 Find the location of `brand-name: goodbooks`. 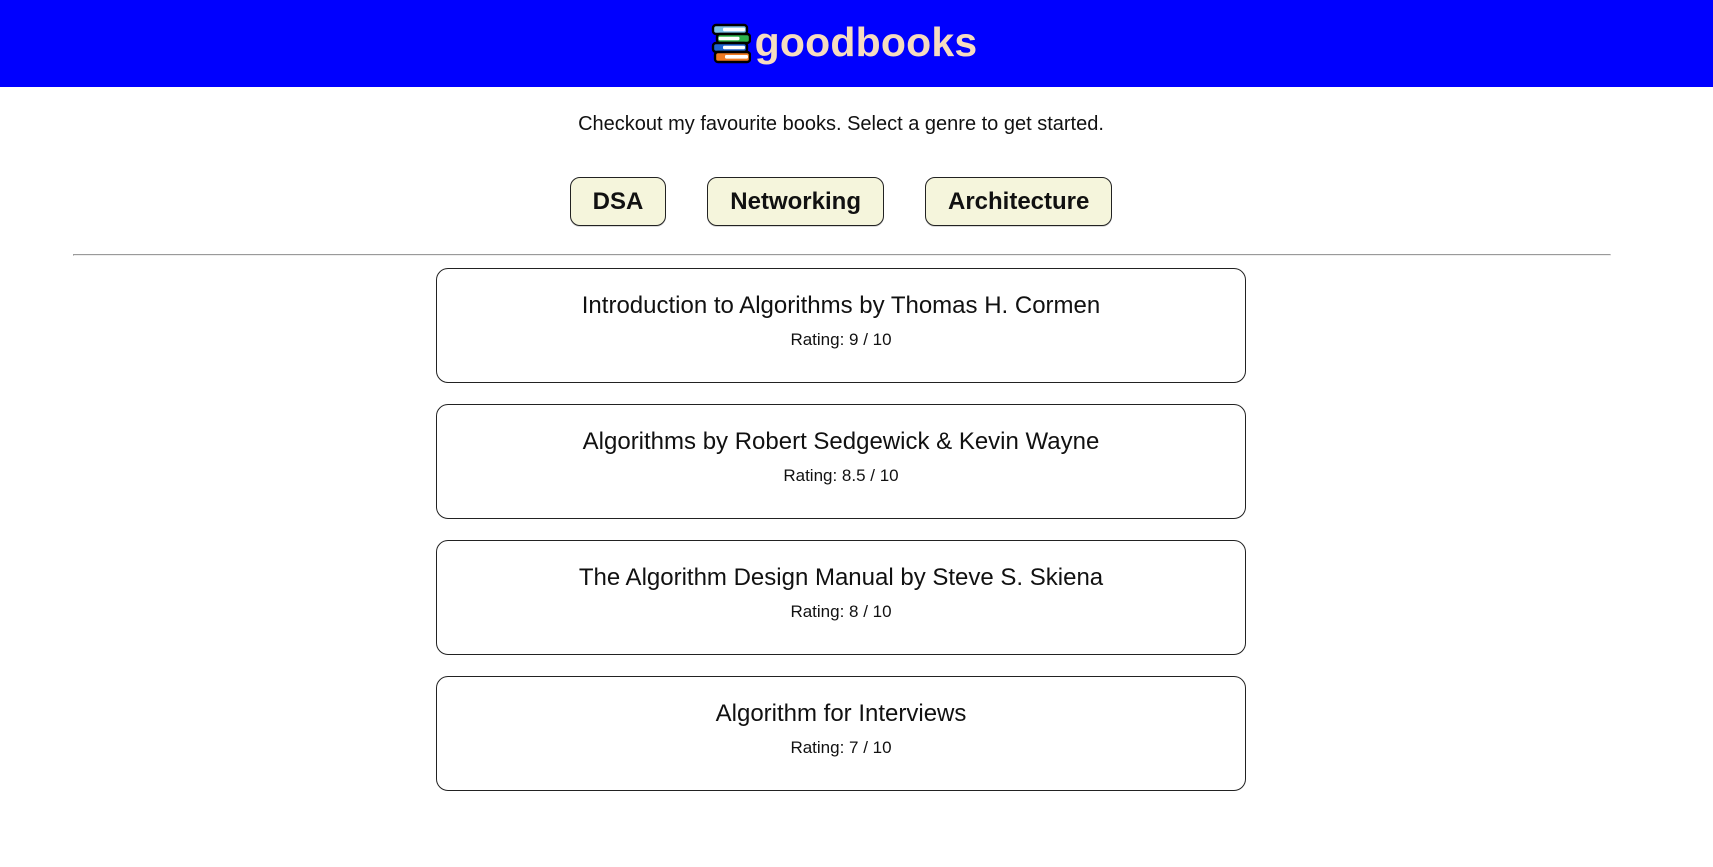

brand-name: goodbooks is located at coordinates (866, 42).